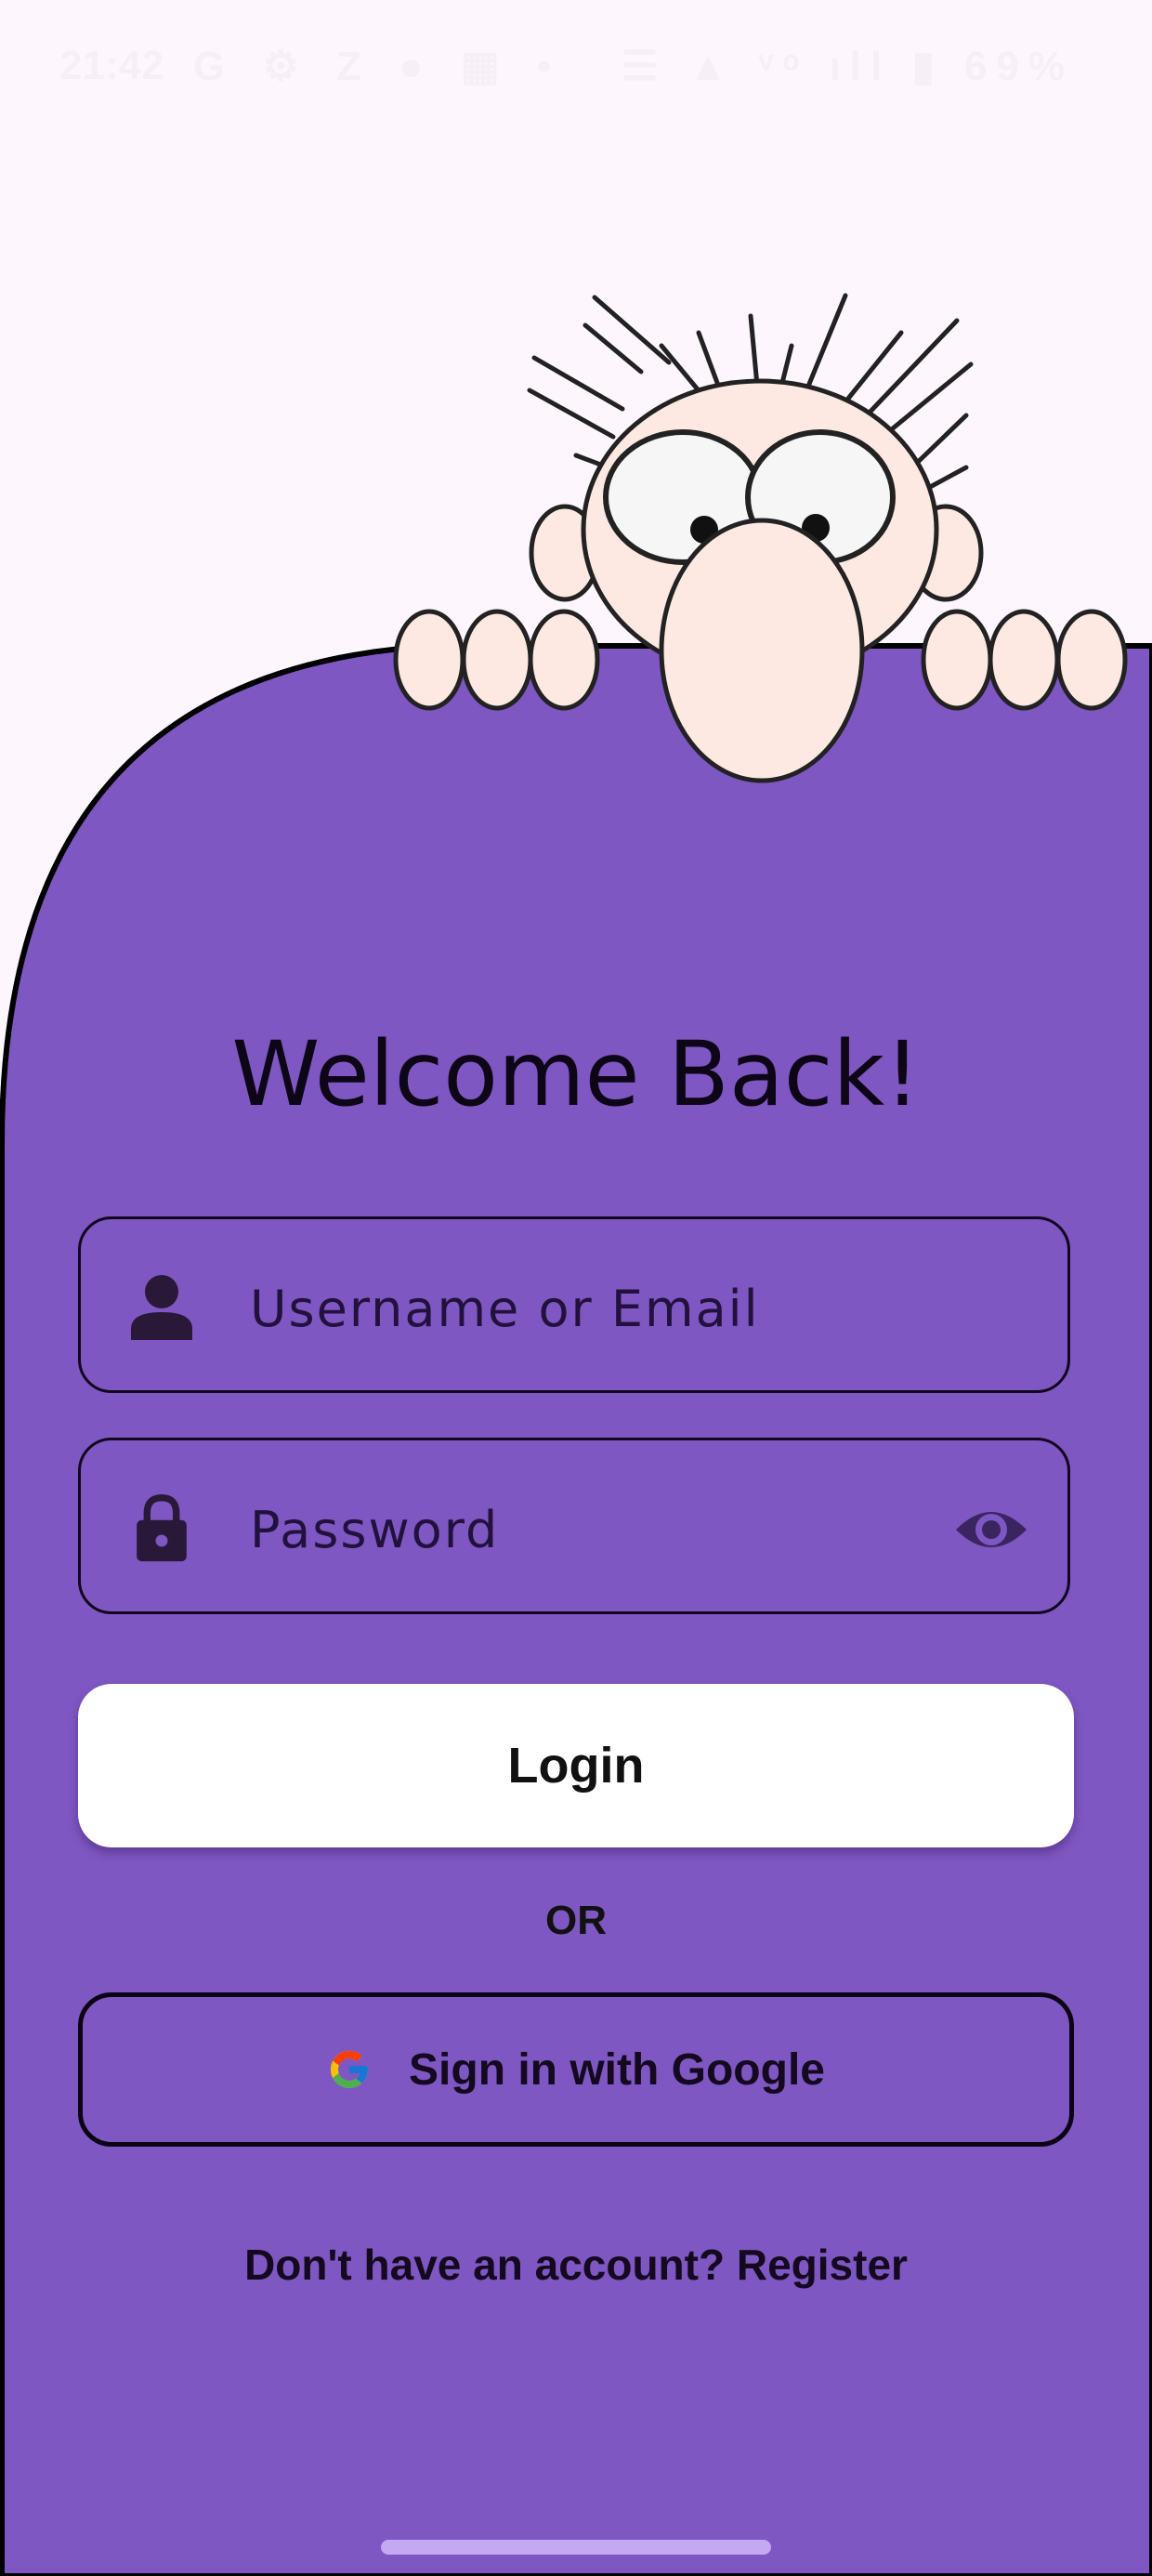 The height and width of the screenshot is (2576, 1152). I want to click on or-divider-text: OR, so click(576, 1920).